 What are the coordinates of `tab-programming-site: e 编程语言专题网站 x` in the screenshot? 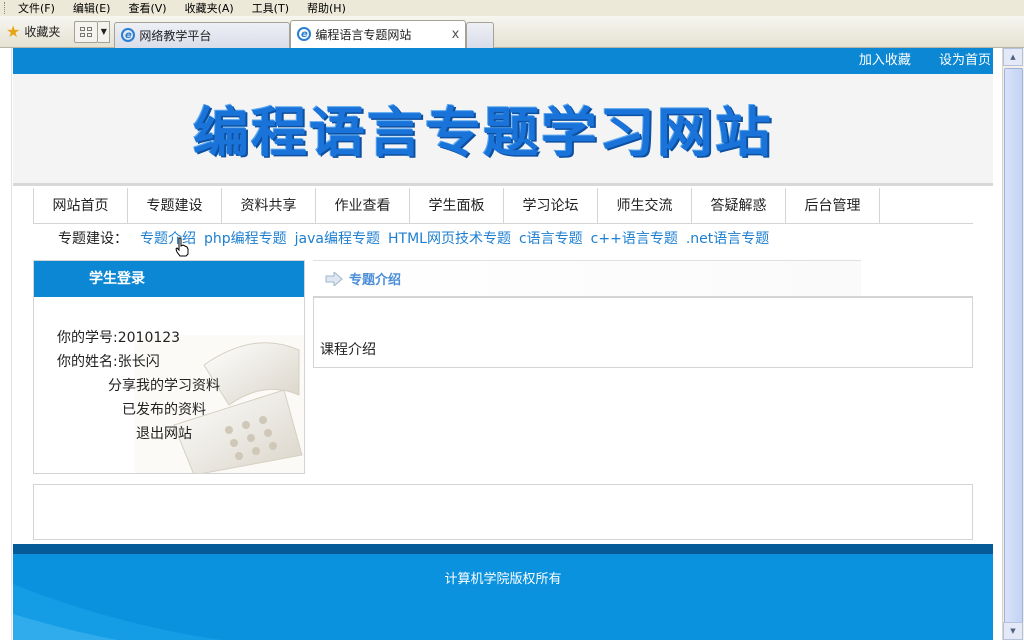 It's located at (378, 33).